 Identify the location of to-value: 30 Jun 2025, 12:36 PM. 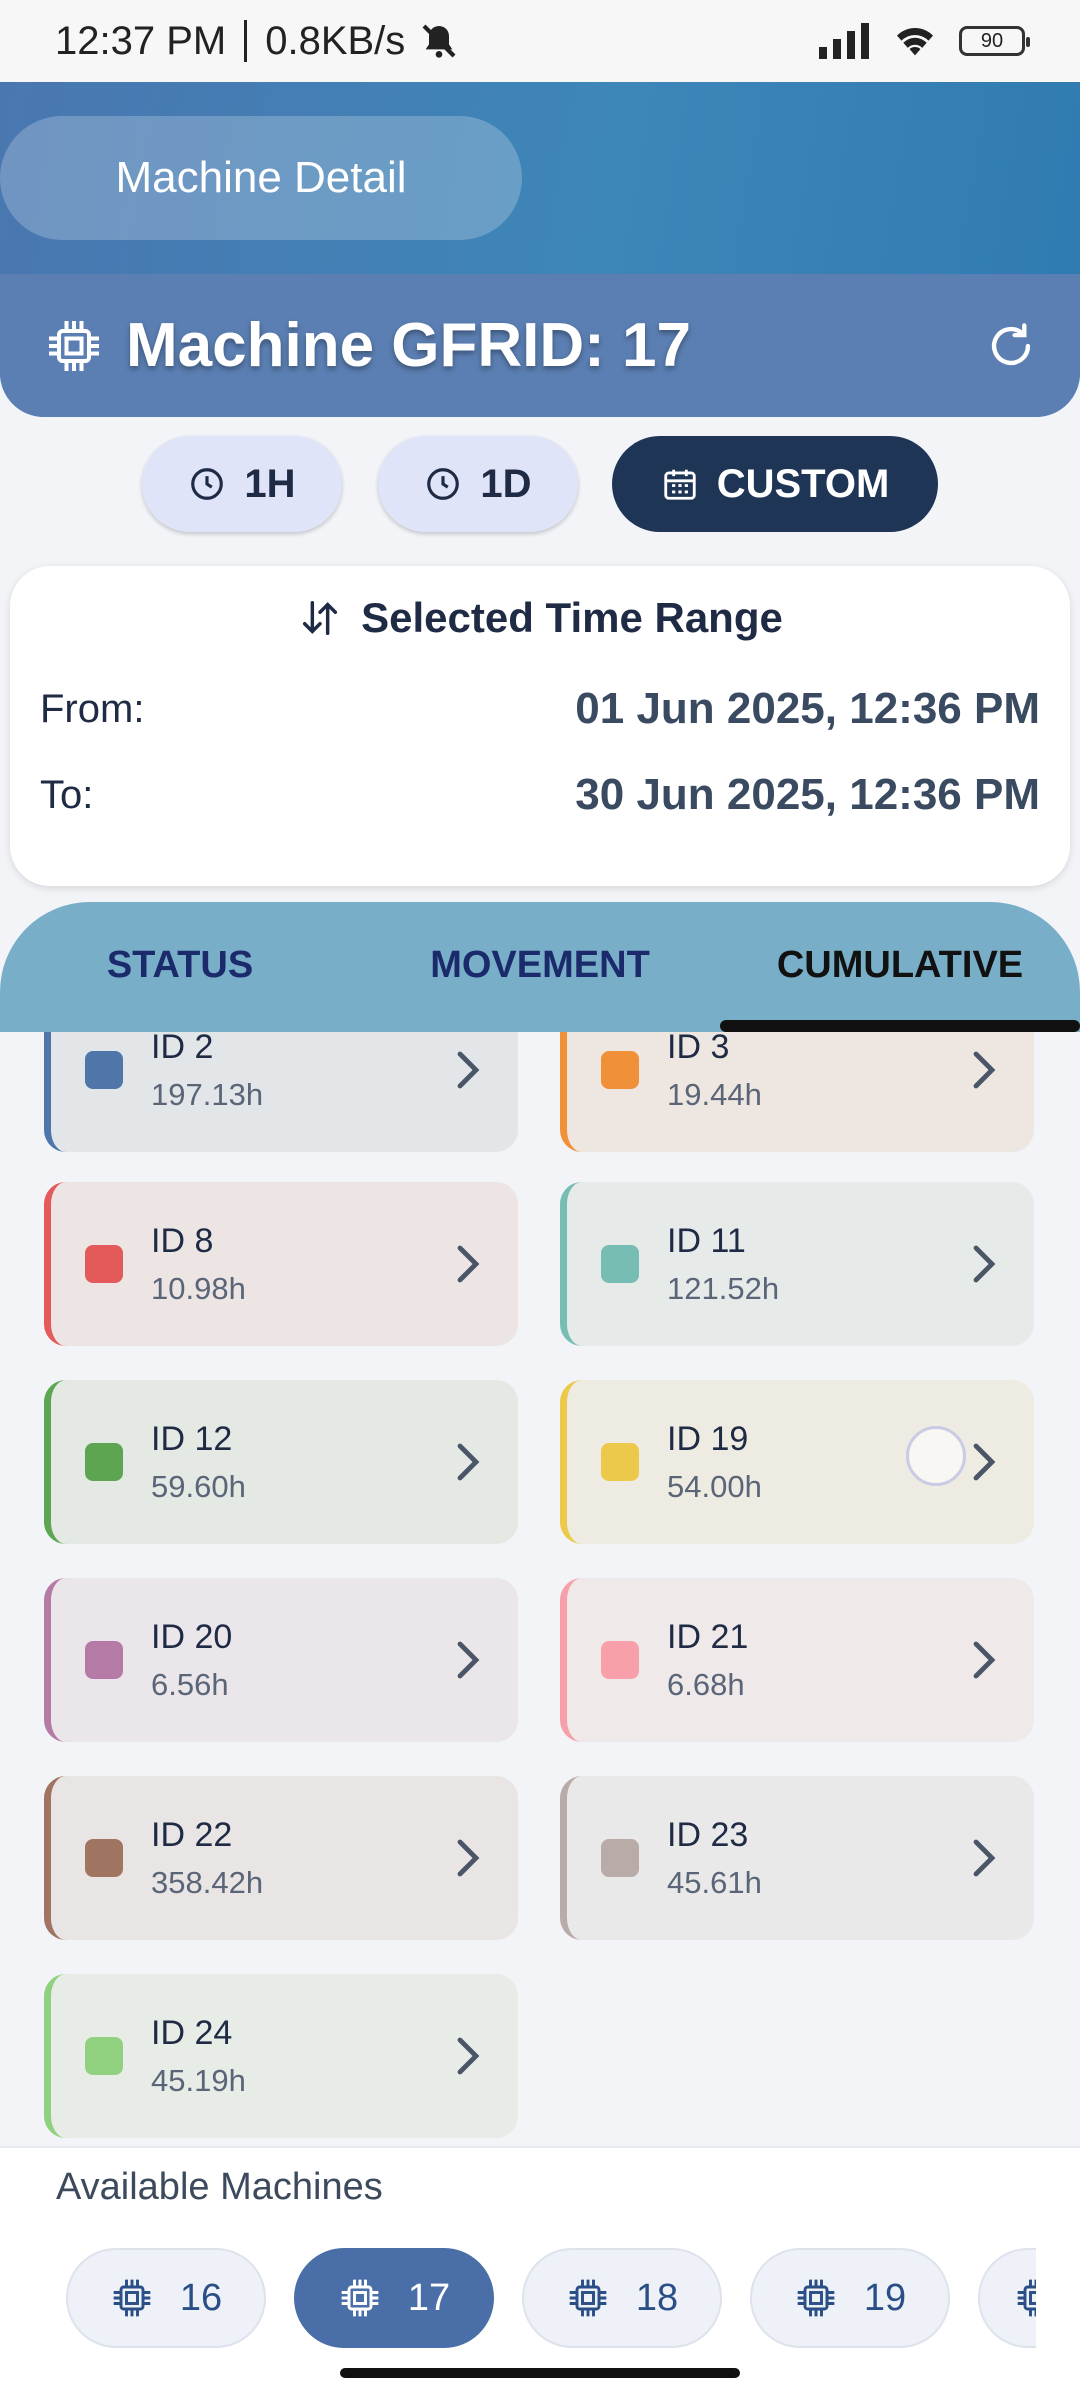
(807, 794).